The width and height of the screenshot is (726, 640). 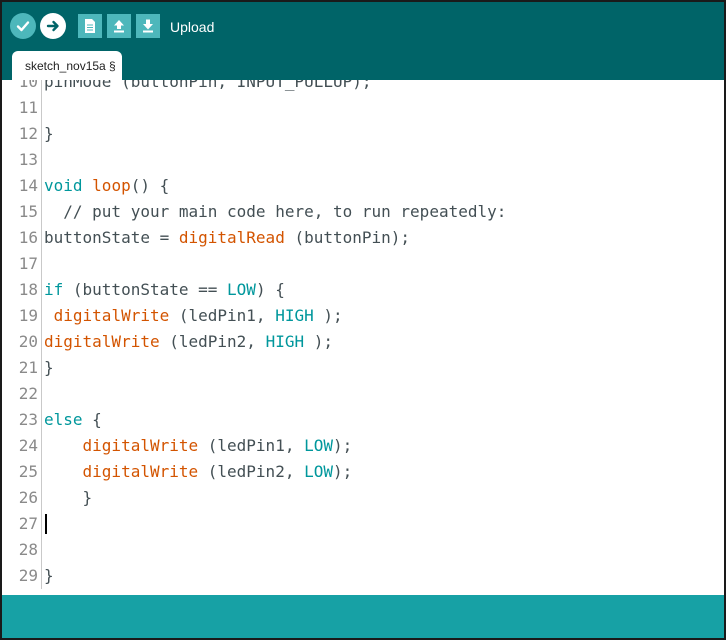 I want to click on status-bar, so click(x=363, y=616).